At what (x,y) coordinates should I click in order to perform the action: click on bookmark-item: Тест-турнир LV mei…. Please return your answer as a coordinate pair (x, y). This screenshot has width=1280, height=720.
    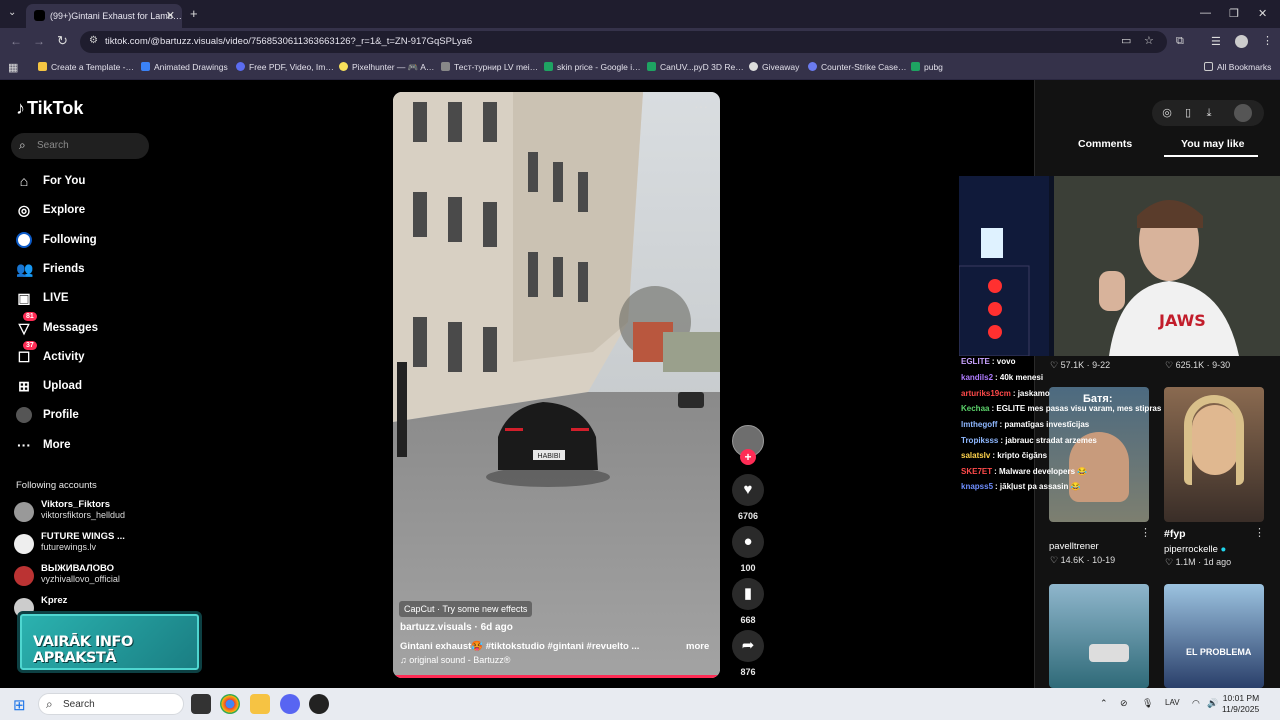
    Looking at the image, I should click on (489, 67).